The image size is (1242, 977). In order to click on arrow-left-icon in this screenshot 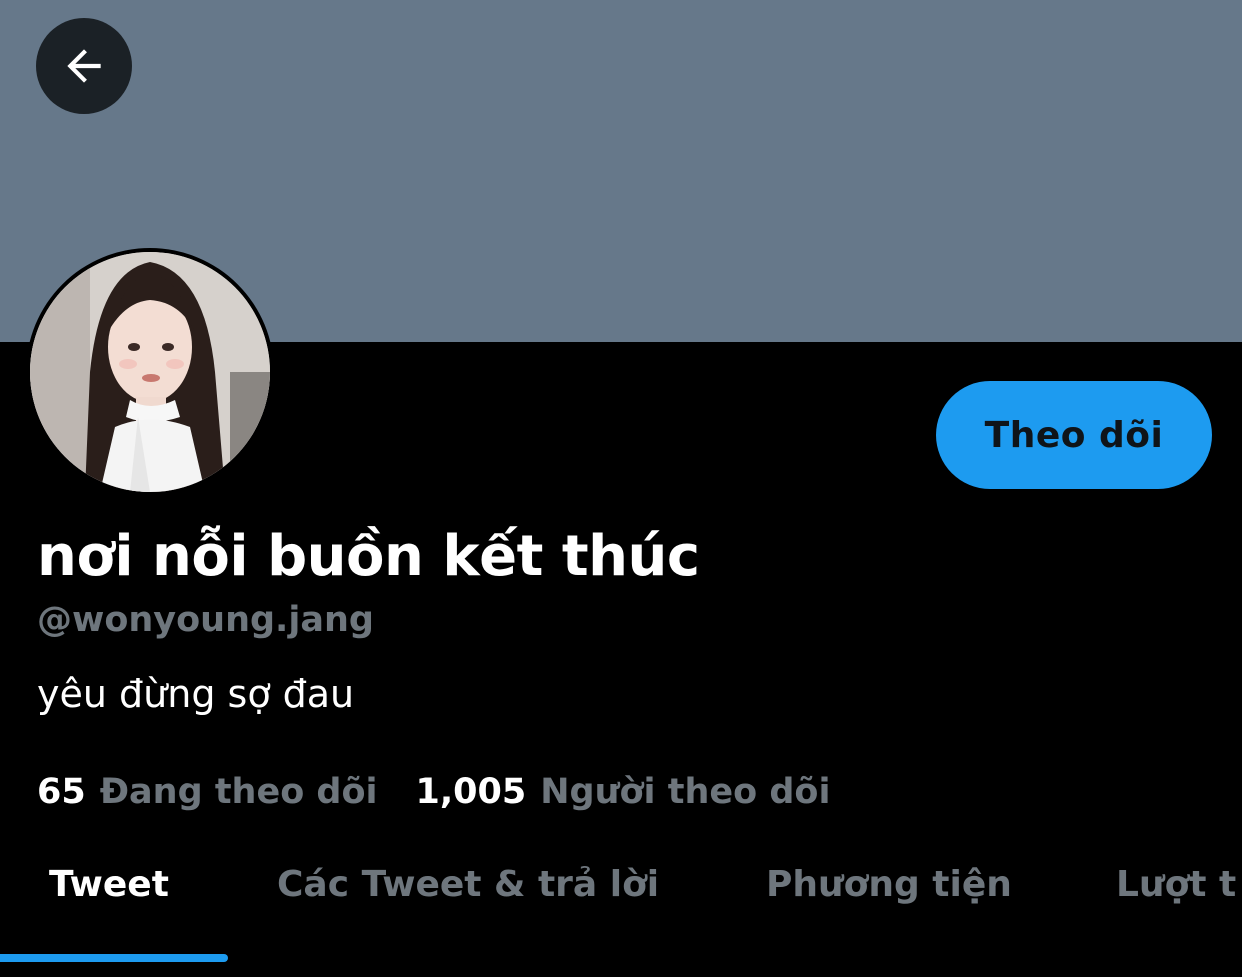, I will do `click(84, 66)`.